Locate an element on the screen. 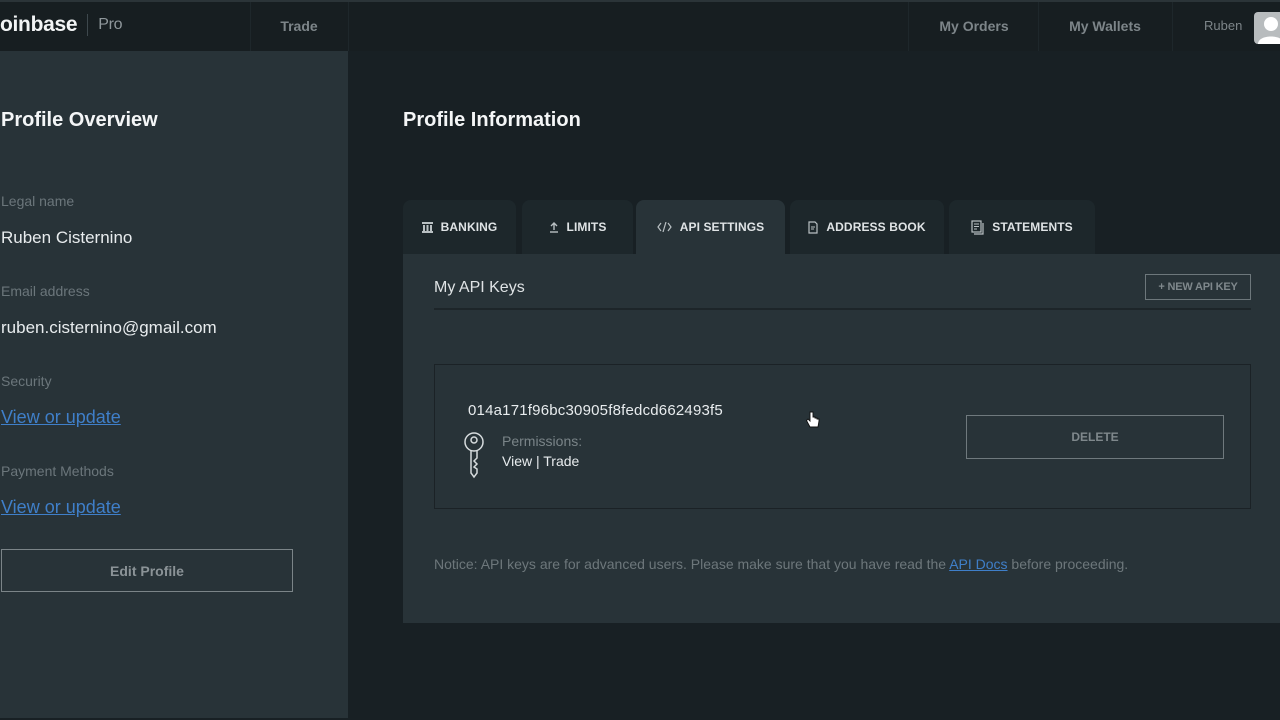  tab-banking: BANKING is located at coordinates (459, 227).